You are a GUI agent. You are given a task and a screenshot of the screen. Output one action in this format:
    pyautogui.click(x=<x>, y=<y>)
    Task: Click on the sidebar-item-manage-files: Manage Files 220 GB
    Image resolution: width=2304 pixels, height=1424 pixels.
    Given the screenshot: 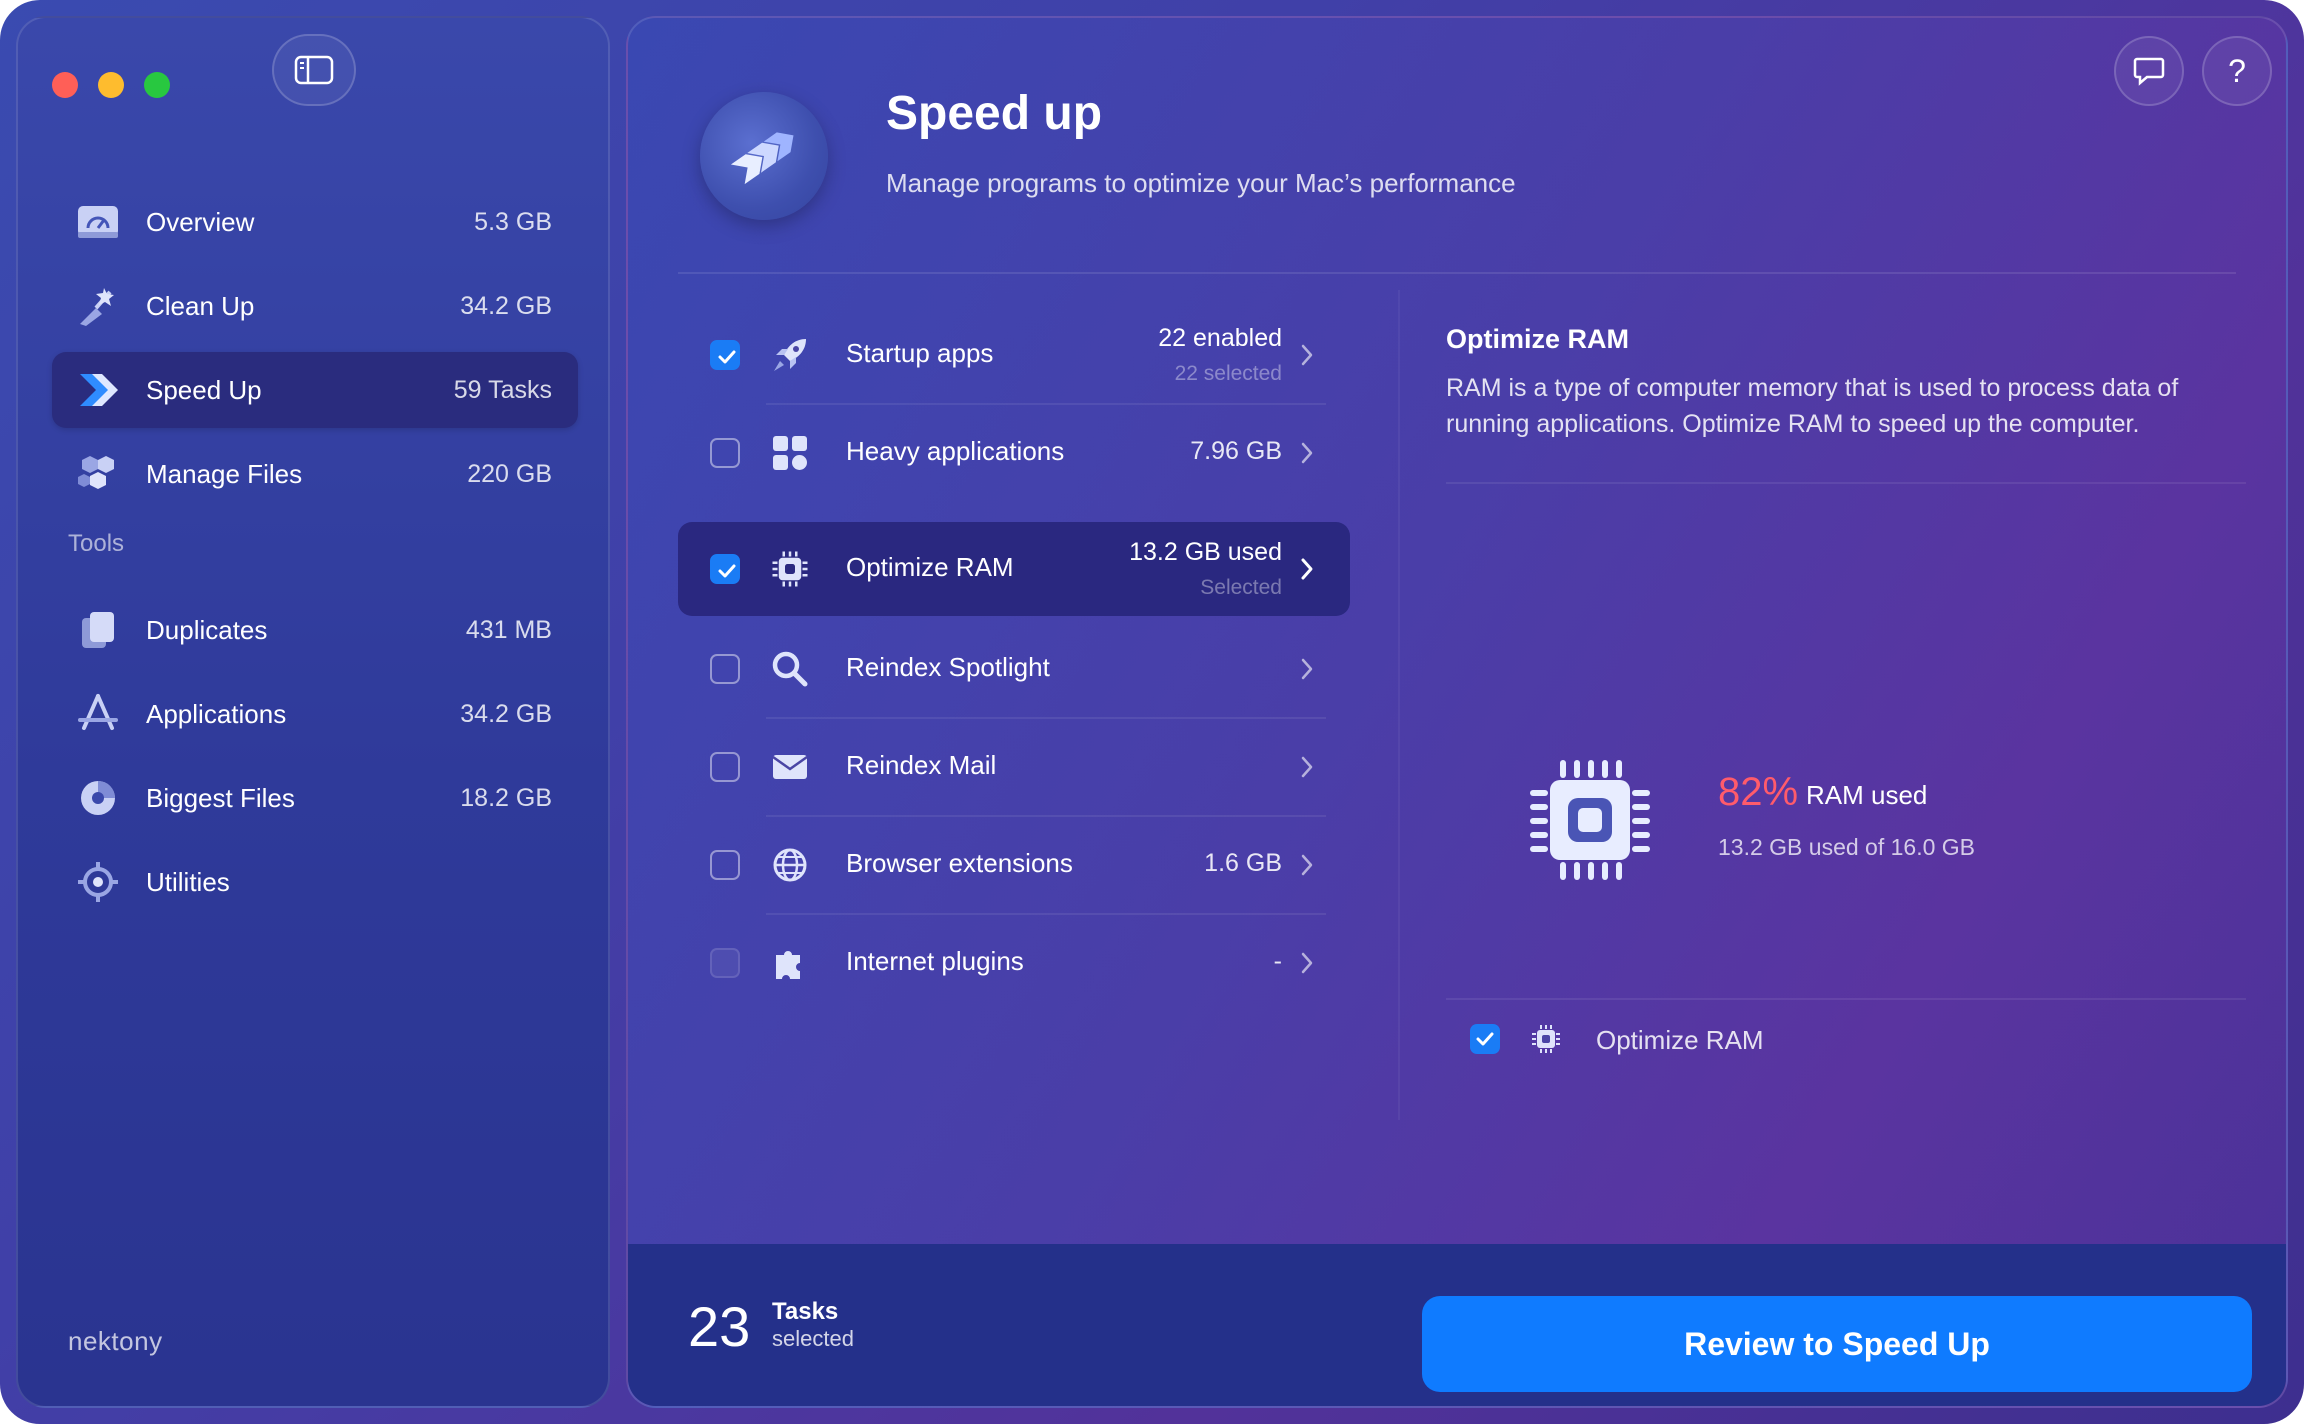 What is the action you would take?
    pyautogui.click(x=315, y=474)
    